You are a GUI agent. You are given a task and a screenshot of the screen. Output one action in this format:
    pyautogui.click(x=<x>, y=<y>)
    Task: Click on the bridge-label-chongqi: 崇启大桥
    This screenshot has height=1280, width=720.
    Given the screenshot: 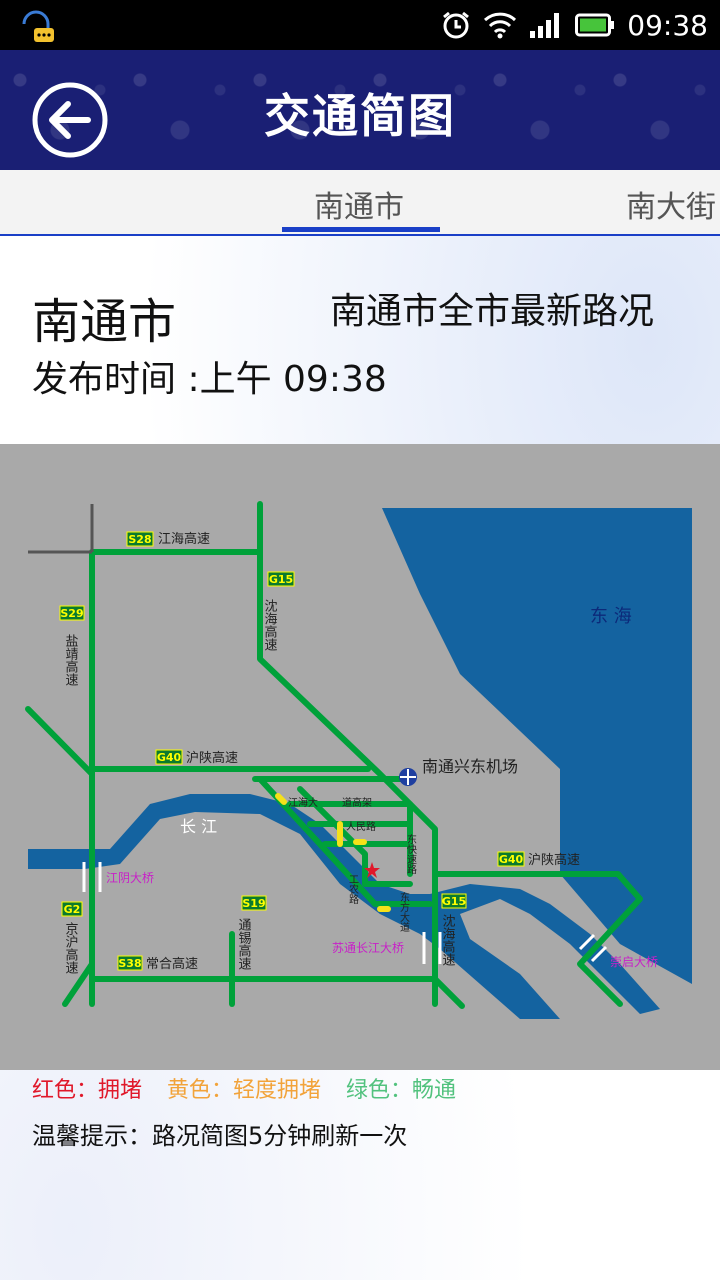 What is the action you would take?
    pyautogui.click(x=634, y=962)
    